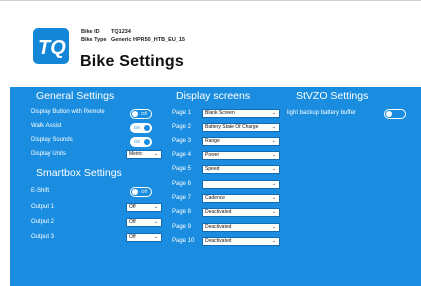 The image size is (421, 286). I want to click on page-8-label: Page 8, so click(182, 212).